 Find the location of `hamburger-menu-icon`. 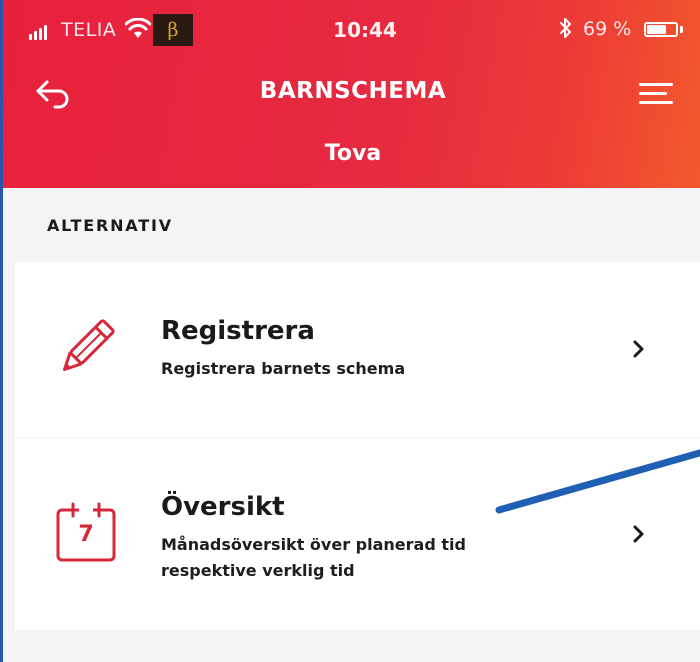

hamburger-menu-icon is located at coordinates (657, 93).